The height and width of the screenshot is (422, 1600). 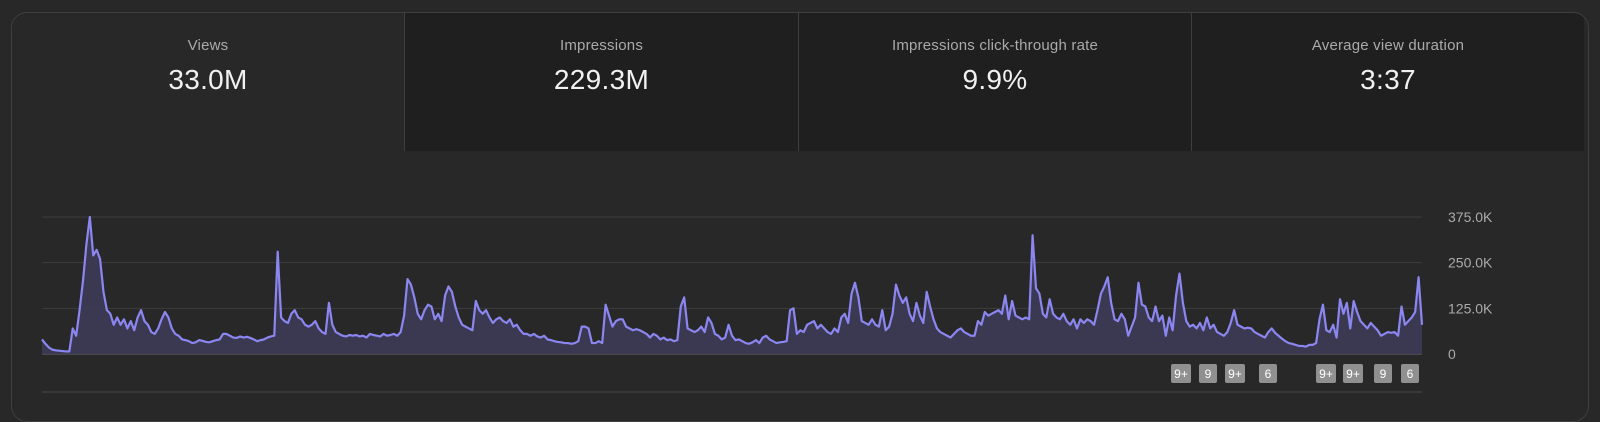 I want to click on y-tick-label: 250.0K, so click(x=1470, y=263).